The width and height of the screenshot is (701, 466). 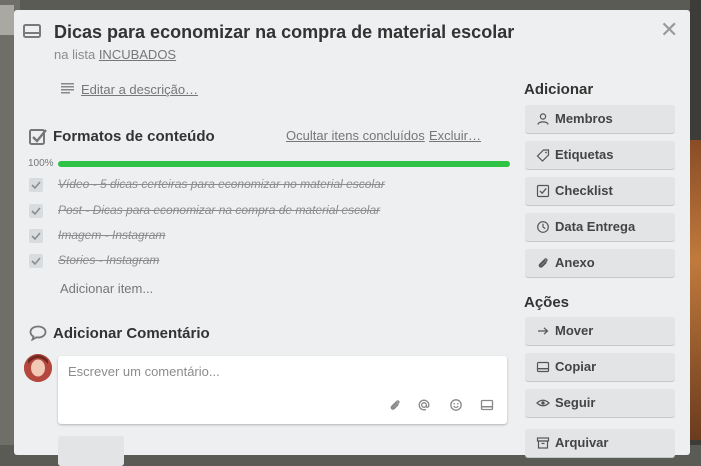 I want to click on checklist-progress-fill, so click(x=284, y=164).